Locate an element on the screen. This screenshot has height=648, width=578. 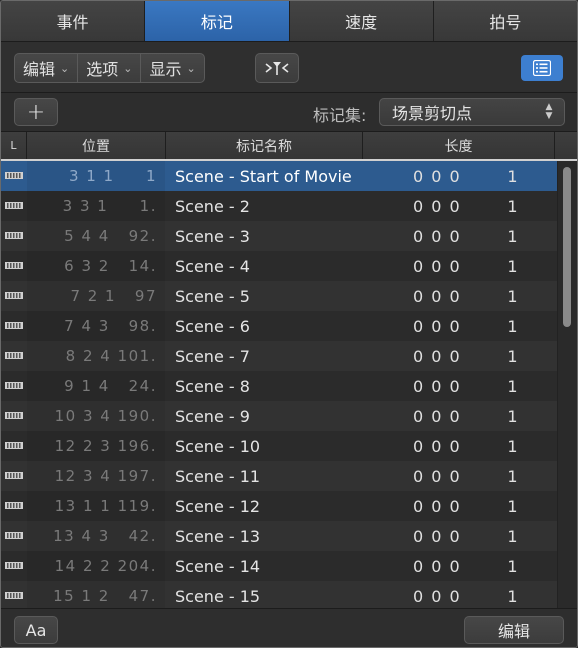
marker-name-cell: Scene - 8 is located at coordinates (212, 386).